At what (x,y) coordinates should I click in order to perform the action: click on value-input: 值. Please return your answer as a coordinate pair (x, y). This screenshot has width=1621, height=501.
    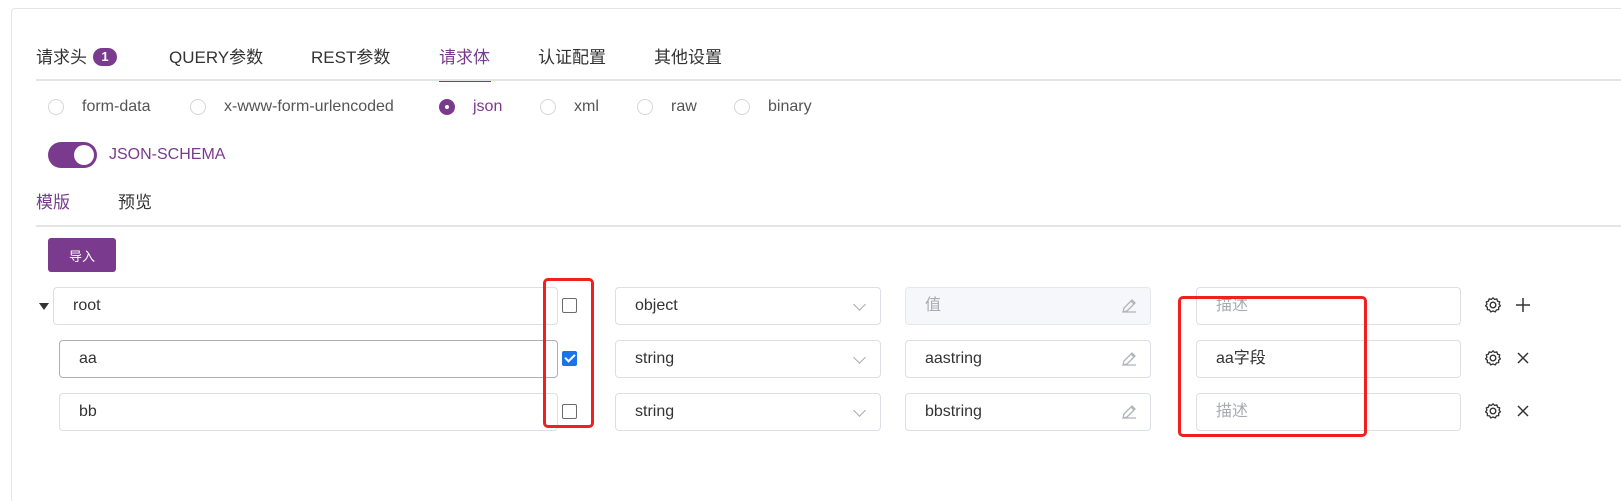
    Looking at the image, I should click on (1028, 306).